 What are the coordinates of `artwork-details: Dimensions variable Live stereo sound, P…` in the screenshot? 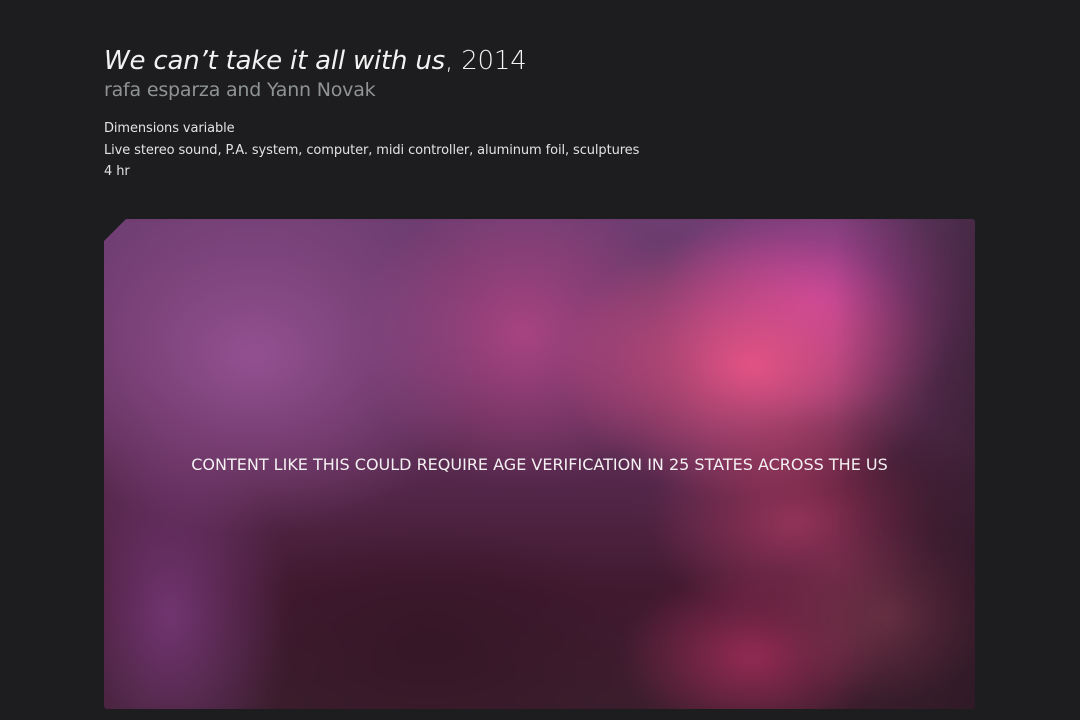 It's located at (540, 150).